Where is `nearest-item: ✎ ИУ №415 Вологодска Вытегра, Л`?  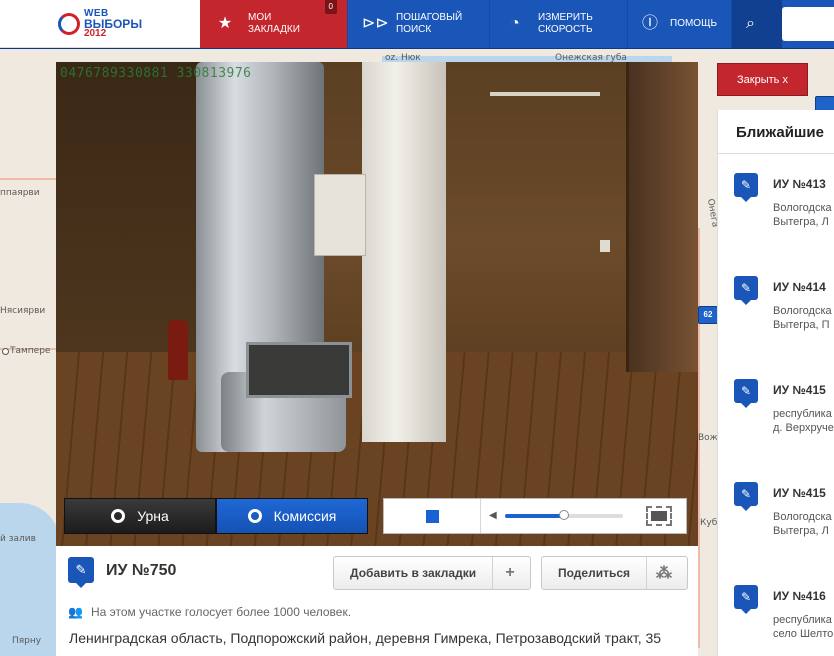
nearest-item: ✎ ИУ №415 Вологодска Вытегра, Л is located at coordinates (776, 532).